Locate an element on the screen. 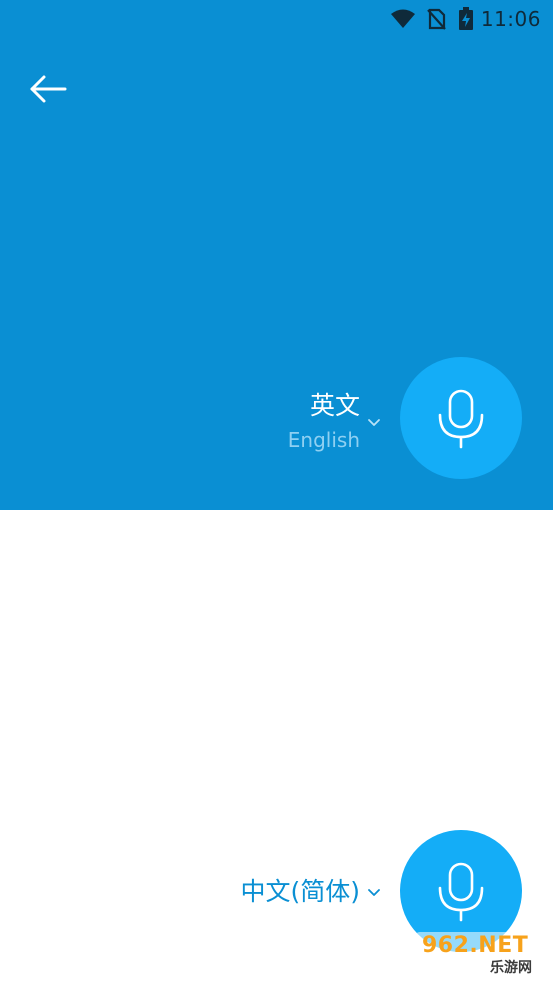  source-language-name: 英文 is located at coordinates (334, 405).